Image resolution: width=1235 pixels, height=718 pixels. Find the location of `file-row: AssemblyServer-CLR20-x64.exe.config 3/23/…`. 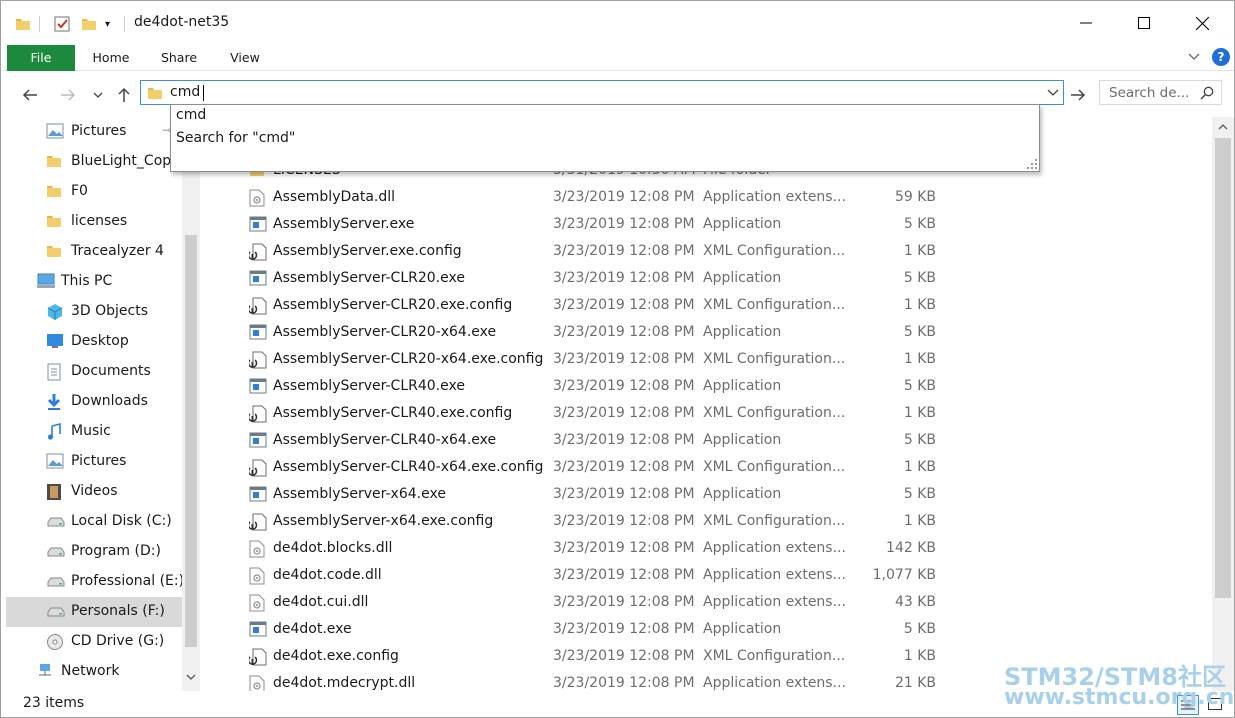

file-row: AssemblyServer-CLR20-x64.exe.config 3/23/… is located at coordinates (706, 359).